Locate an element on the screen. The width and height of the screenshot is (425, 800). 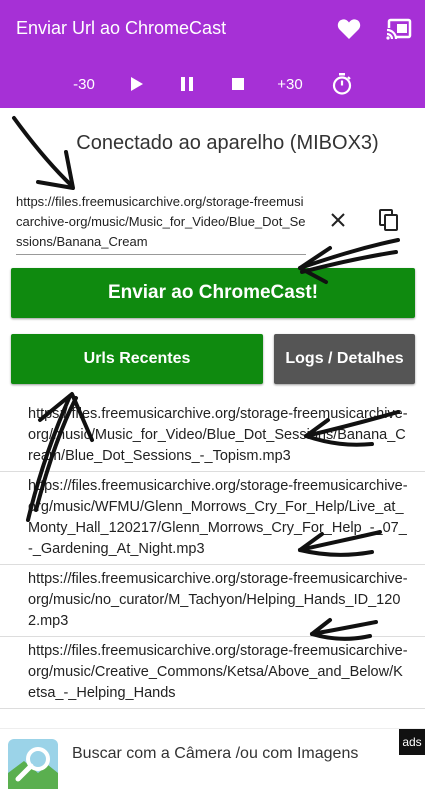
playback-controls: -30 +30 is located at coordinates (212, 84).